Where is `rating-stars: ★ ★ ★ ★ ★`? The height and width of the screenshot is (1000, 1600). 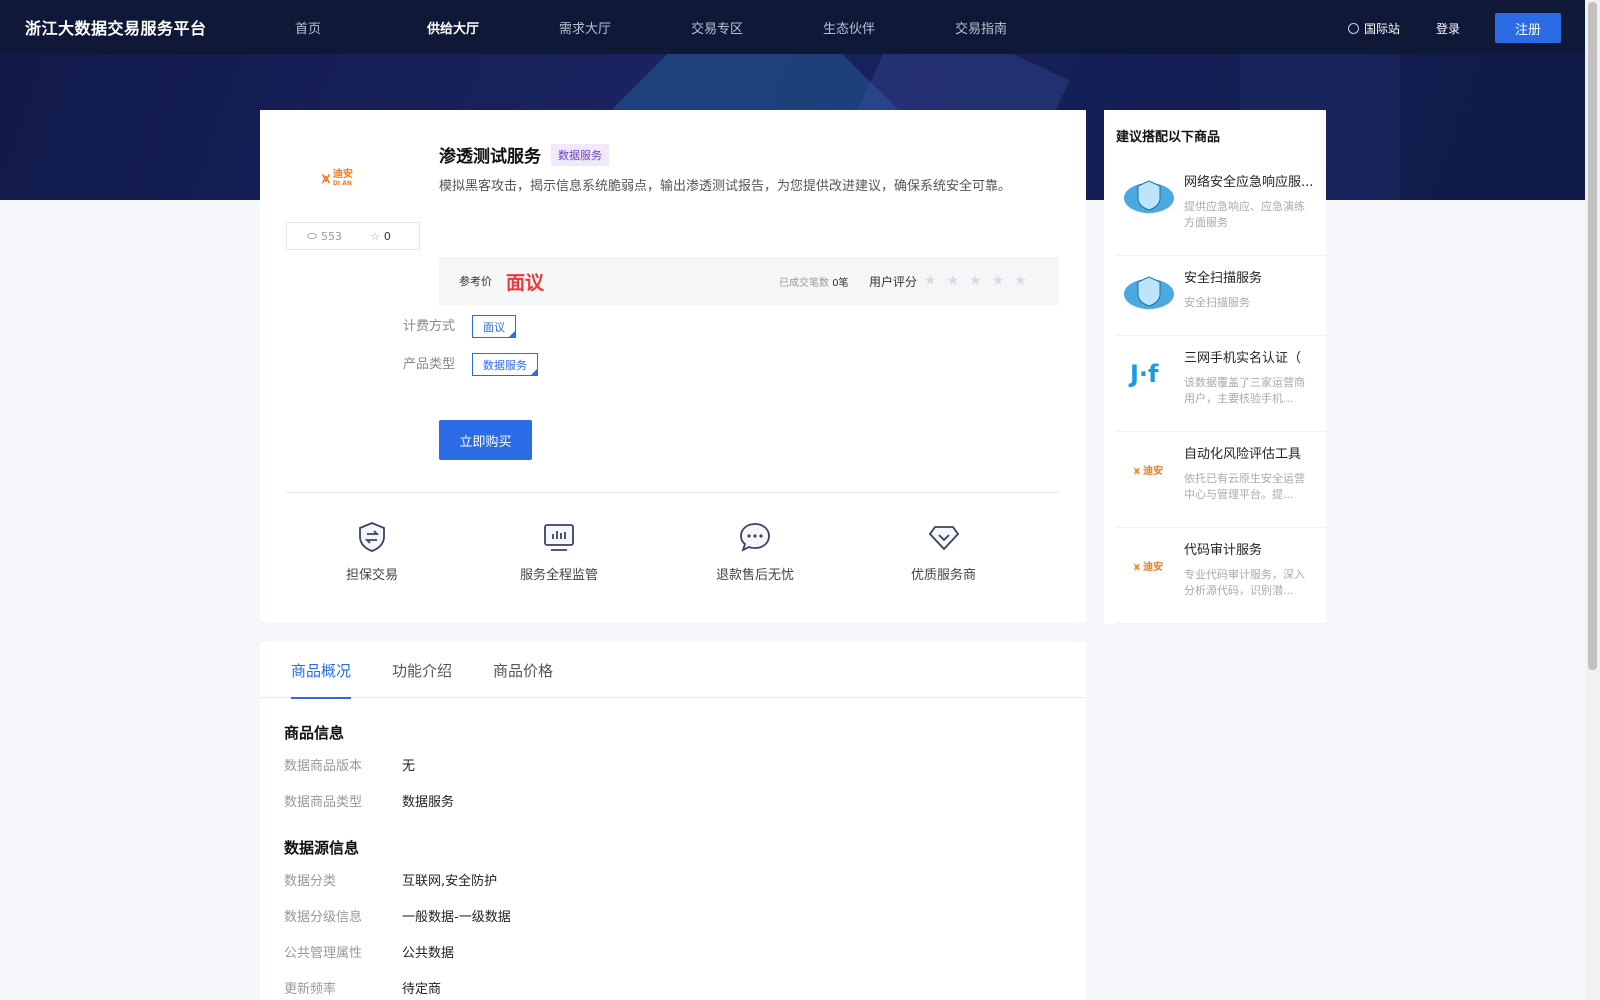
rating-stars: ★ ★ ★ ★ ★ is located at coordinates (975, 281).